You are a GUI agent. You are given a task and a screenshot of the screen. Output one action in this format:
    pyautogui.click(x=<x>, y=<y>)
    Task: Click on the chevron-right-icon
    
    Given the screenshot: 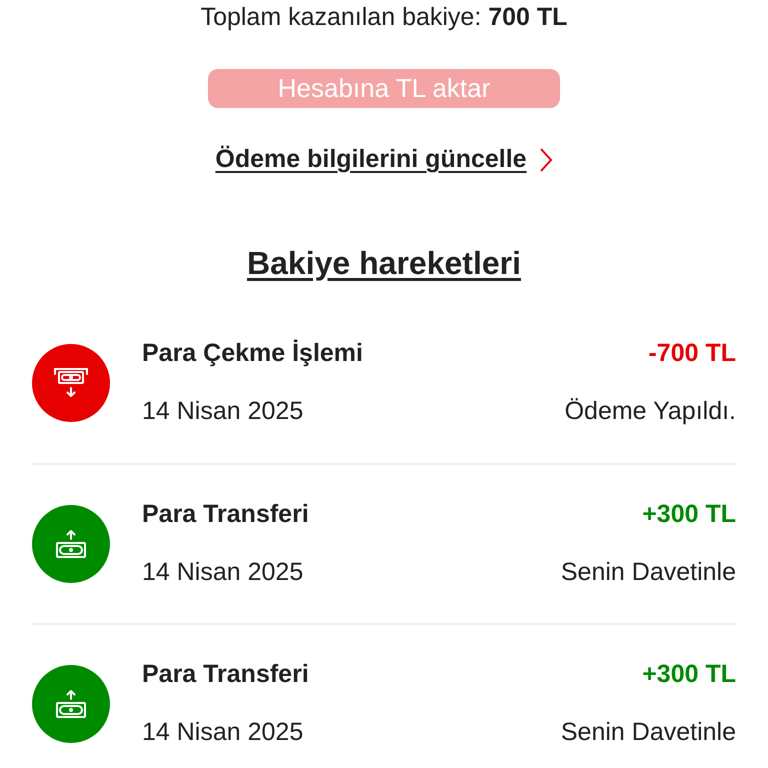 What is the action you would take?
    pyautogui.click(x=545, y=159)
    